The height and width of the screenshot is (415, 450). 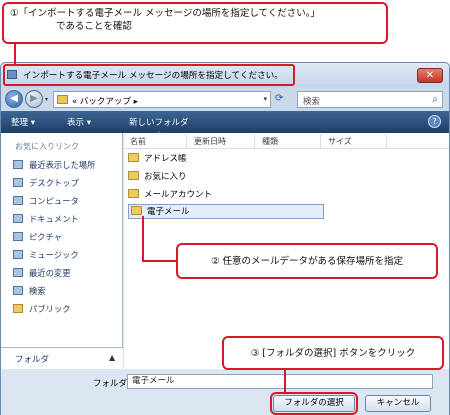 What do you see at coordinates (18, 200) in the screenshot?
I see `computer-icon` at bounding box center [18, 200].